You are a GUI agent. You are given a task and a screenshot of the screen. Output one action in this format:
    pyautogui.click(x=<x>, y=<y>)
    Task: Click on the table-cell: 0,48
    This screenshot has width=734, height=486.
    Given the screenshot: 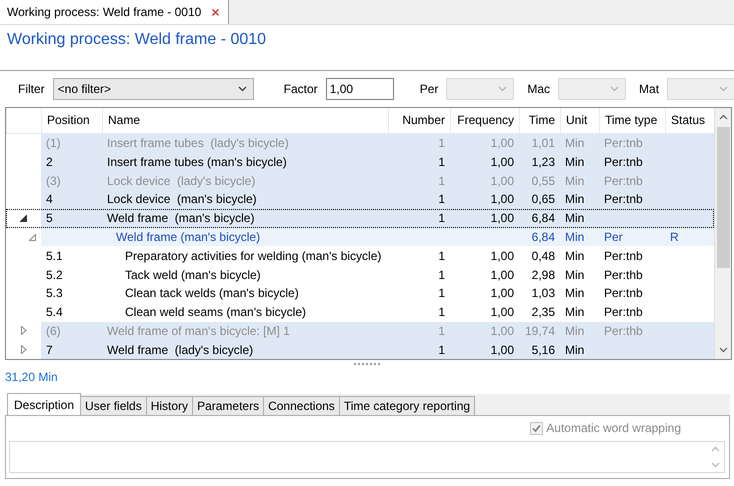 What is the action you would take?
    pyautogui.click(x=543, y=255)
    